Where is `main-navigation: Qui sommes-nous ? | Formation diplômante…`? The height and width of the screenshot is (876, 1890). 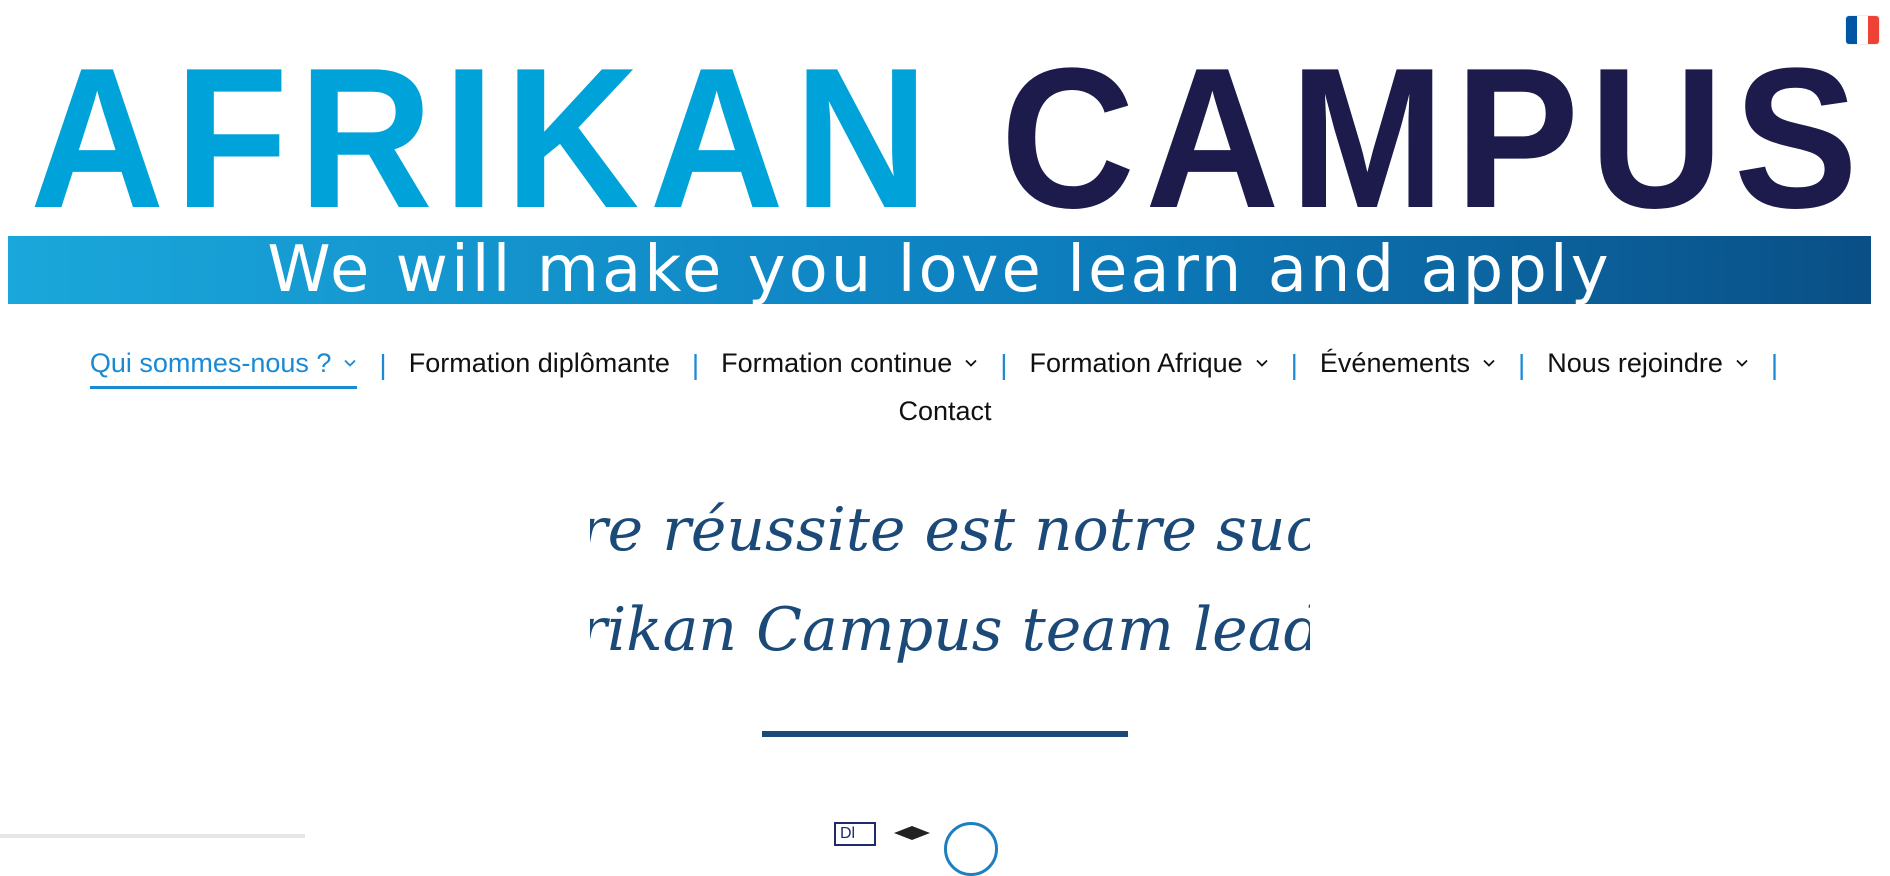 main-navigation: Qui sommes-nous ? | Formation diplômante… is located at coordinates (945, 388).